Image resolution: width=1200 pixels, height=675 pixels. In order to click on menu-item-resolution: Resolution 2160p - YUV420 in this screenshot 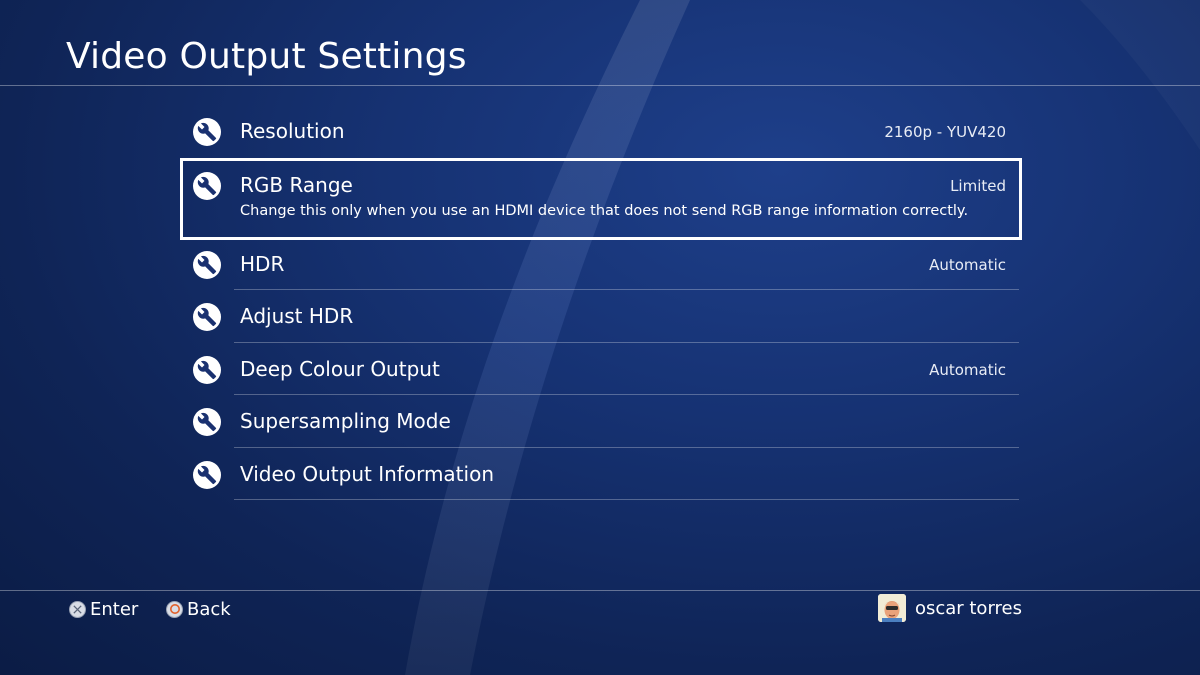, I will do `click(601, 131)`.